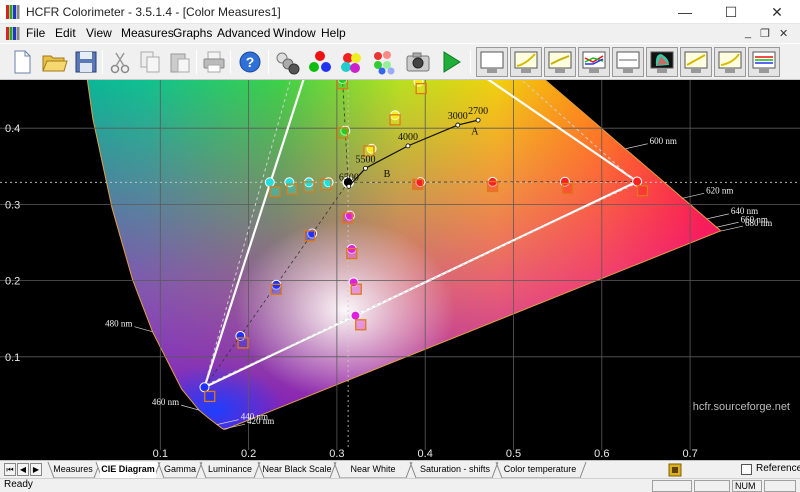  Describe the element at coordinates (685, 12) in the screenshot. I see `minimize-button: —` at that location.